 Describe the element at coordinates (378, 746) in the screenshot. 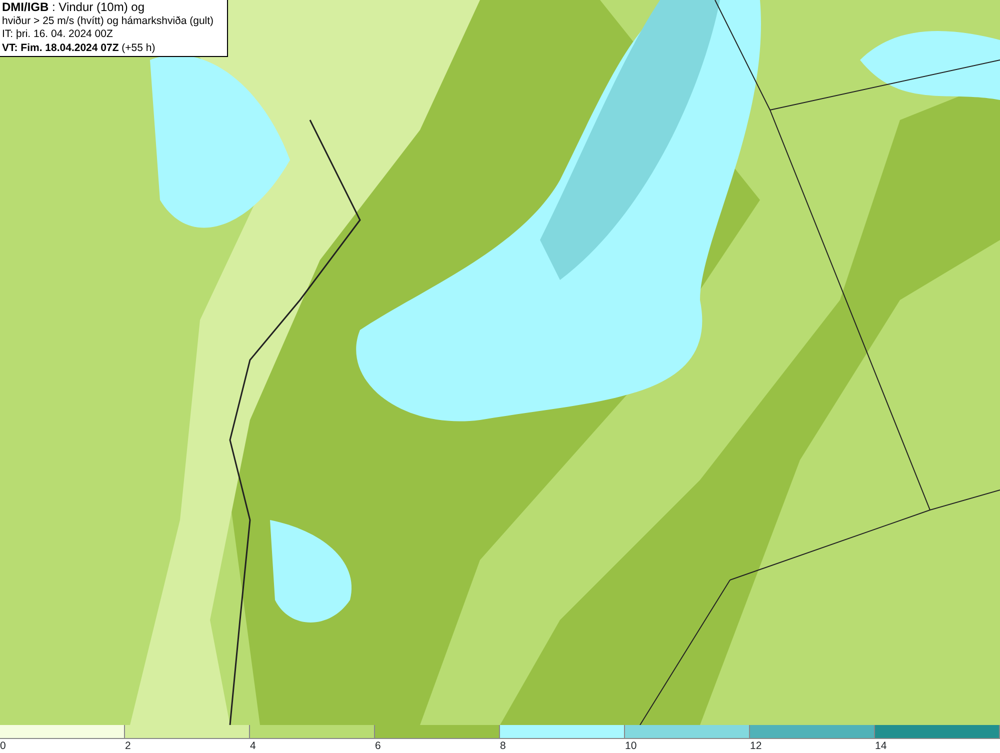

I see `legend-tick-label: 6` at that location.